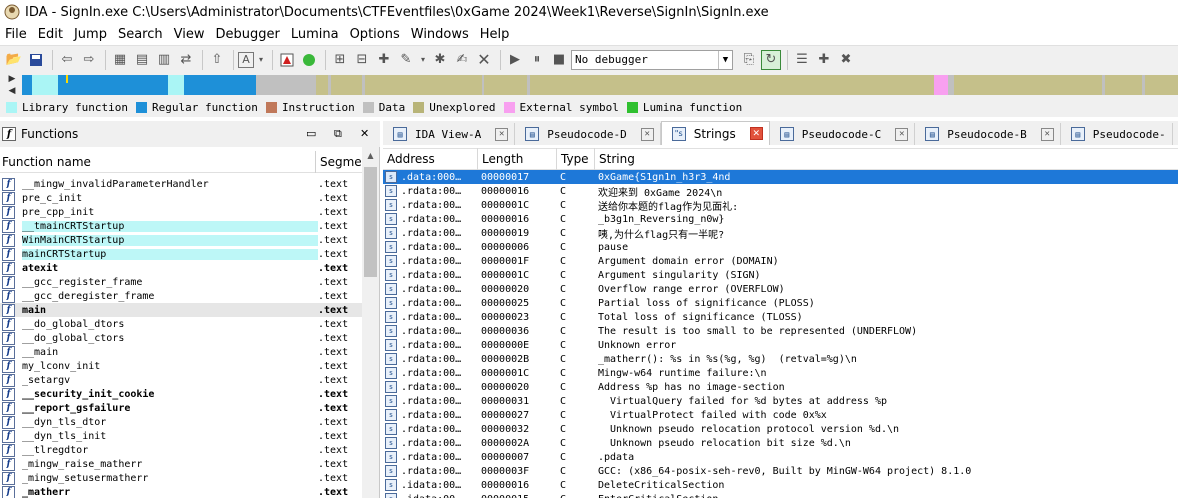  I want to click on sequence-search-icon: ⇄, so click(186, 60).